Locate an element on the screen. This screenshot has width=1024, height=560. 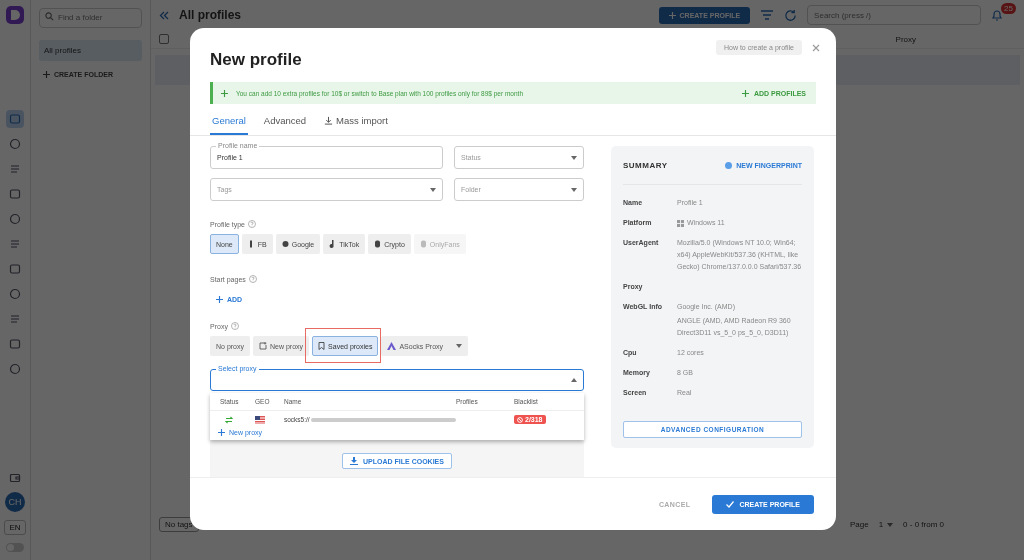
download-icon is located at coordinates (329, 120).